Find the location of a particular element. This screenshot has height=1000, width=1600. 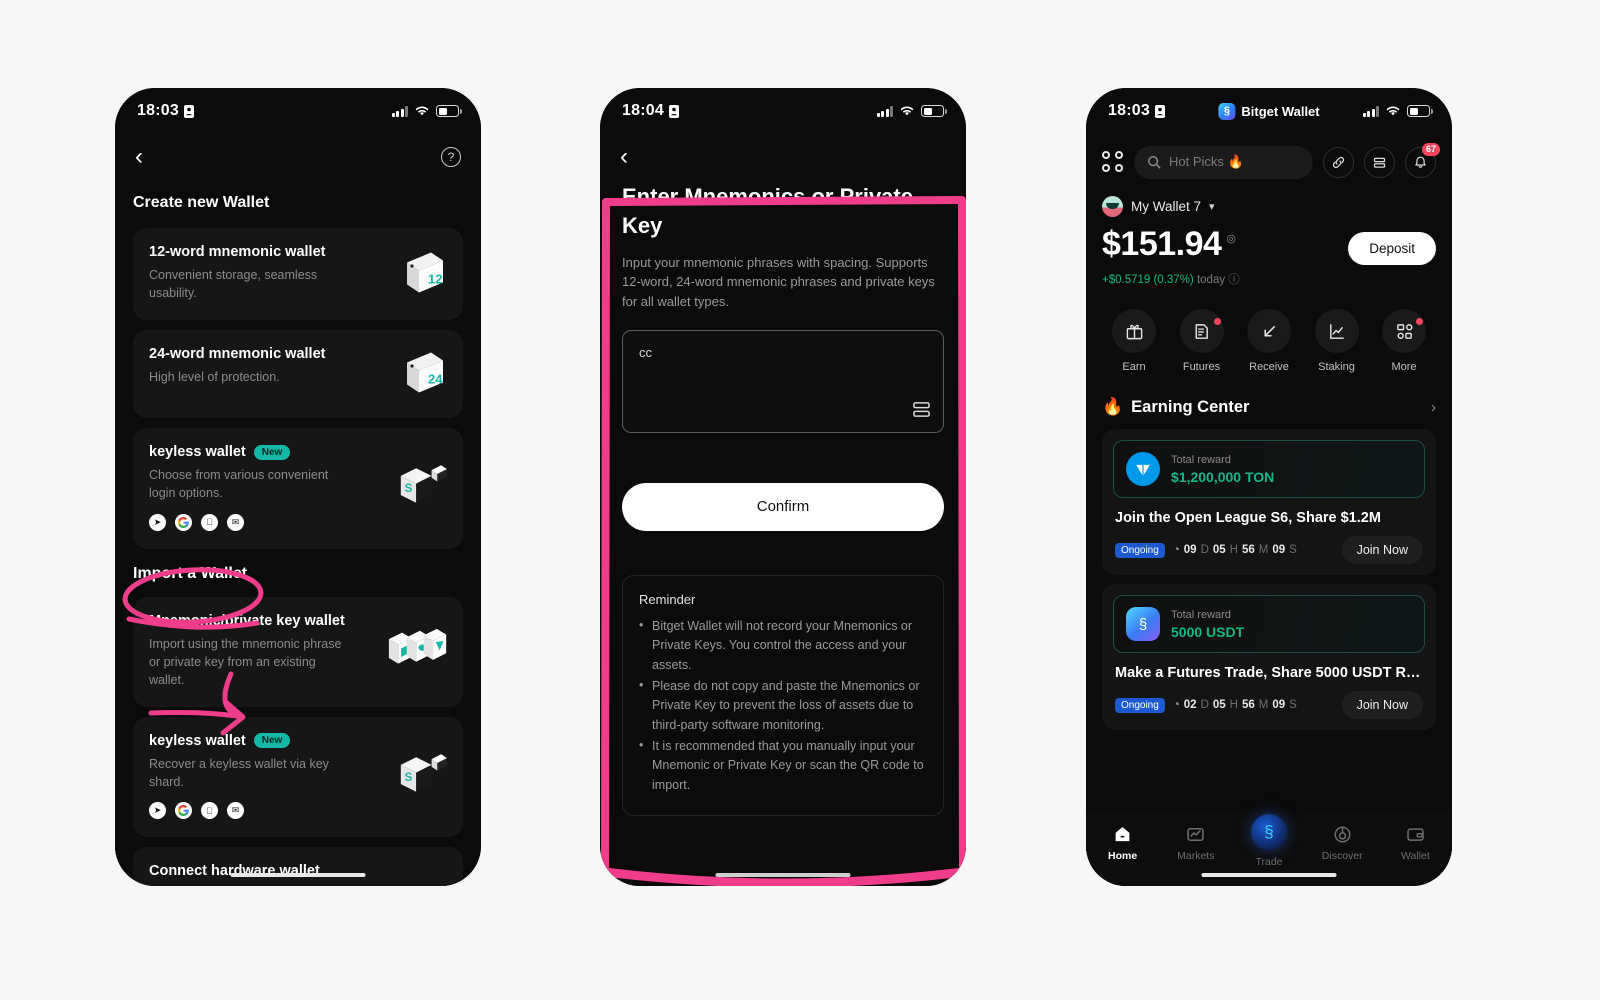

notification-badge: 67 is located at coordinates (1430, 149).